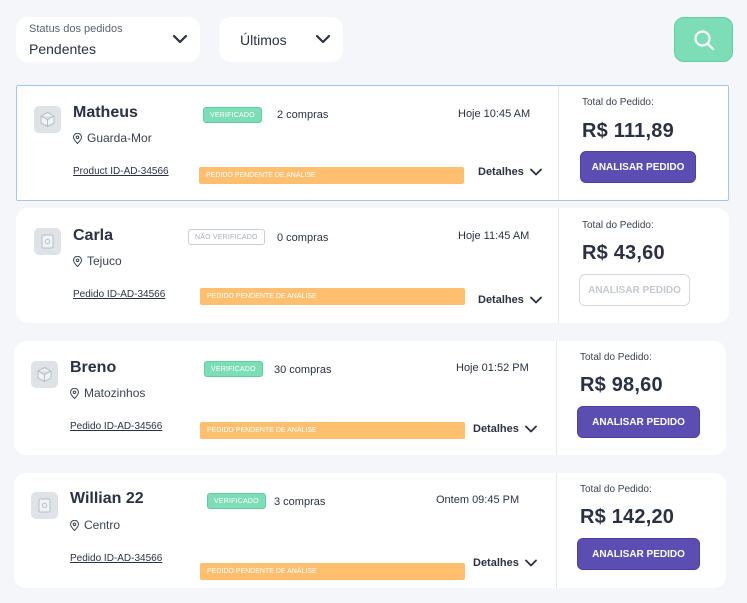 Image resolution: width=747 pixels, height=603 pixels. I want to click on status-filter-label: Status dos pedidos, so click(76, 29).